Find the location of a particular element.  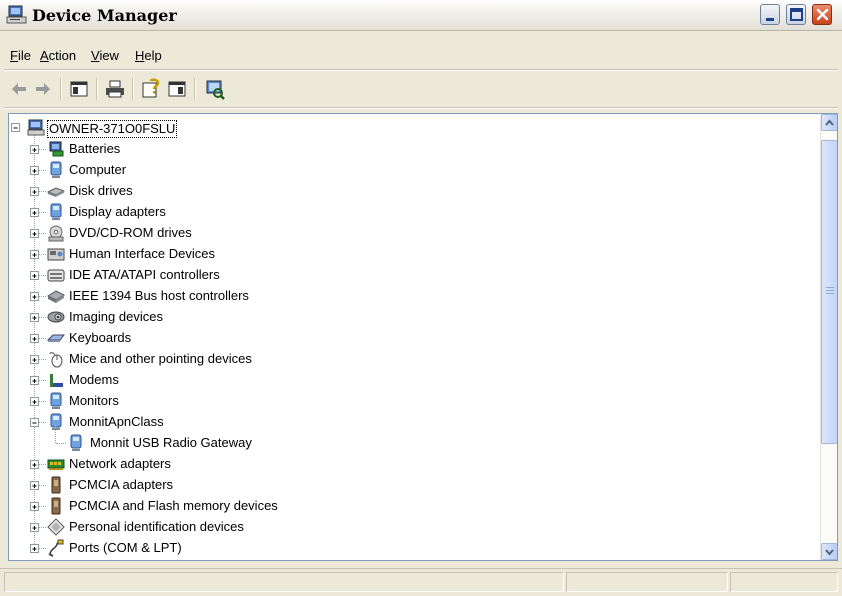

tree-category-node: Computer is located at coordinates (209, 170).